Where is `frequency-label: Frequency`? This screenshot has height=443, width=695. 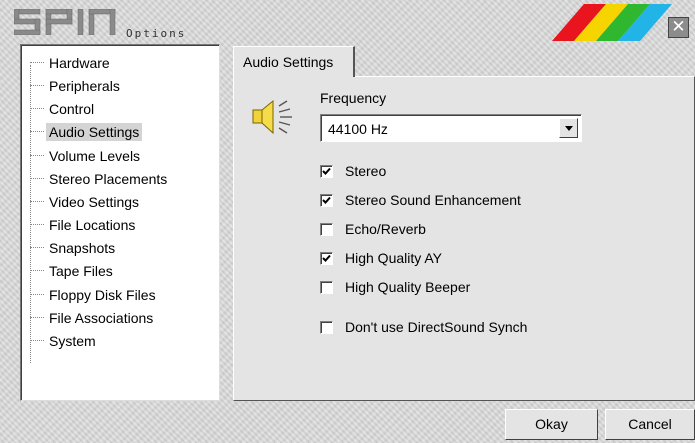 frequency-label: Frequency is located at coordinates (353, 98).